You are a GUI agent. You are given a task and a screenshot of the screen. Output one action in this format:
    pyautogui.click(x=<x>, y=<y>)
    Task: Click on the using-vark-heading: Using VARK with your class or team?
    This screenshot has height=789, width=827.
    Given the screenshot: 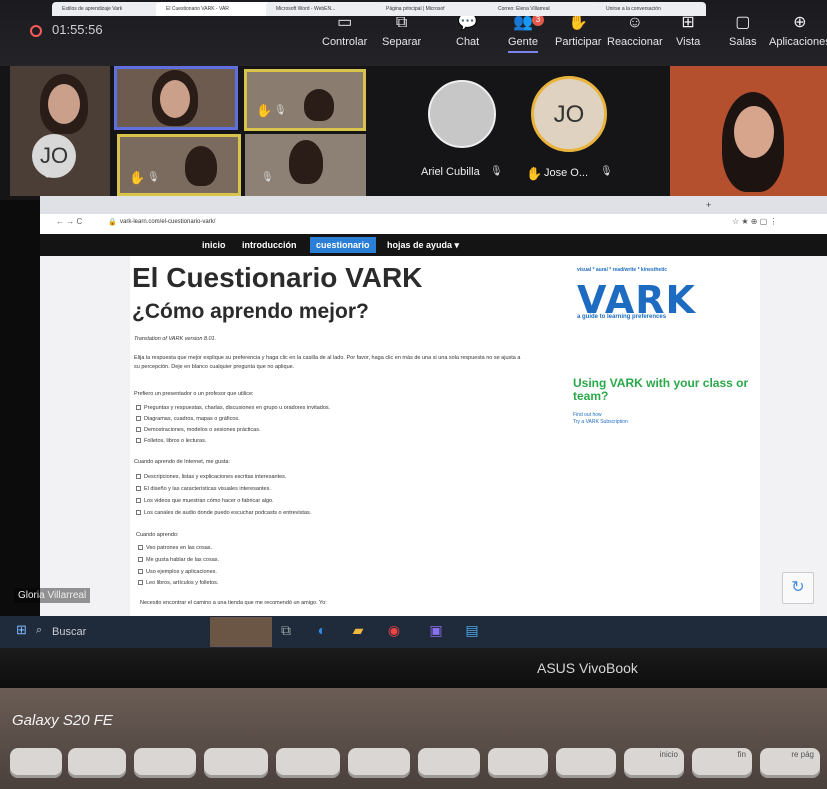 What is the action you would take?
    pyautogui.click(x=661, y=389)
    